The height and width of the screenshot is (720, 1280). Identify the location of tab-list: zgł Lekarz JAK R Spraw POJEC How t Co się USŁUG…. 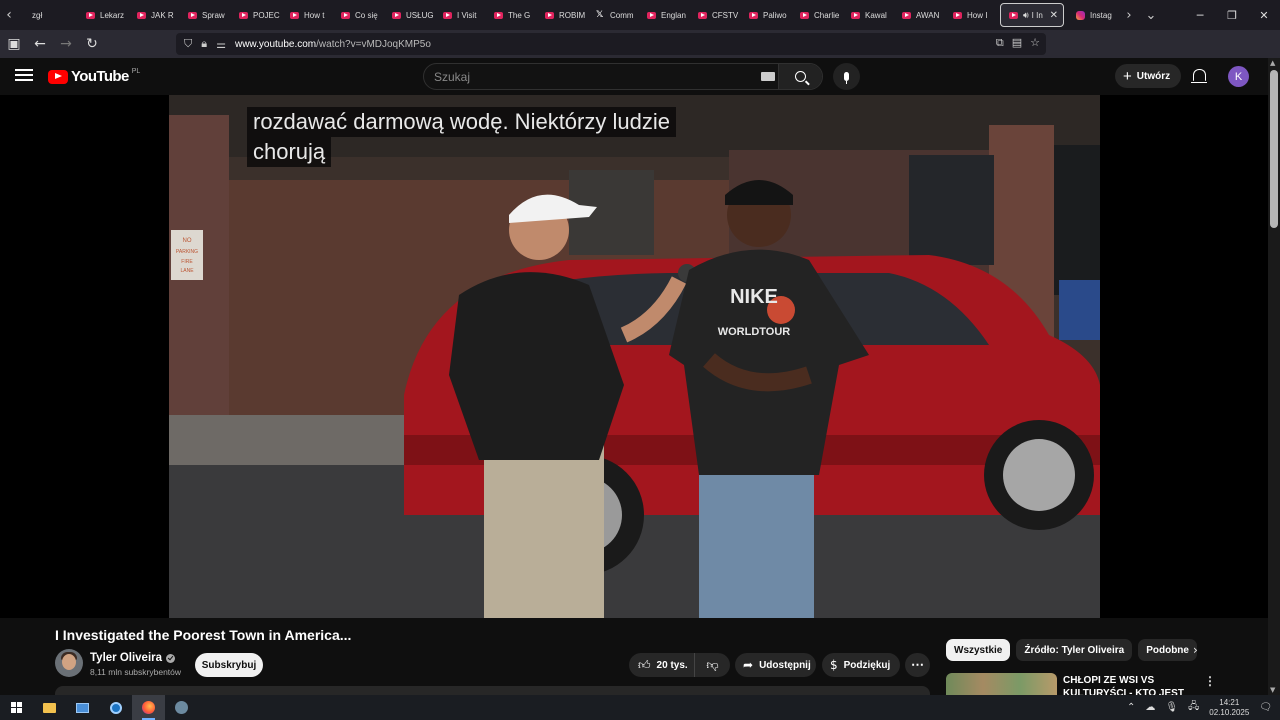
(568, 15).